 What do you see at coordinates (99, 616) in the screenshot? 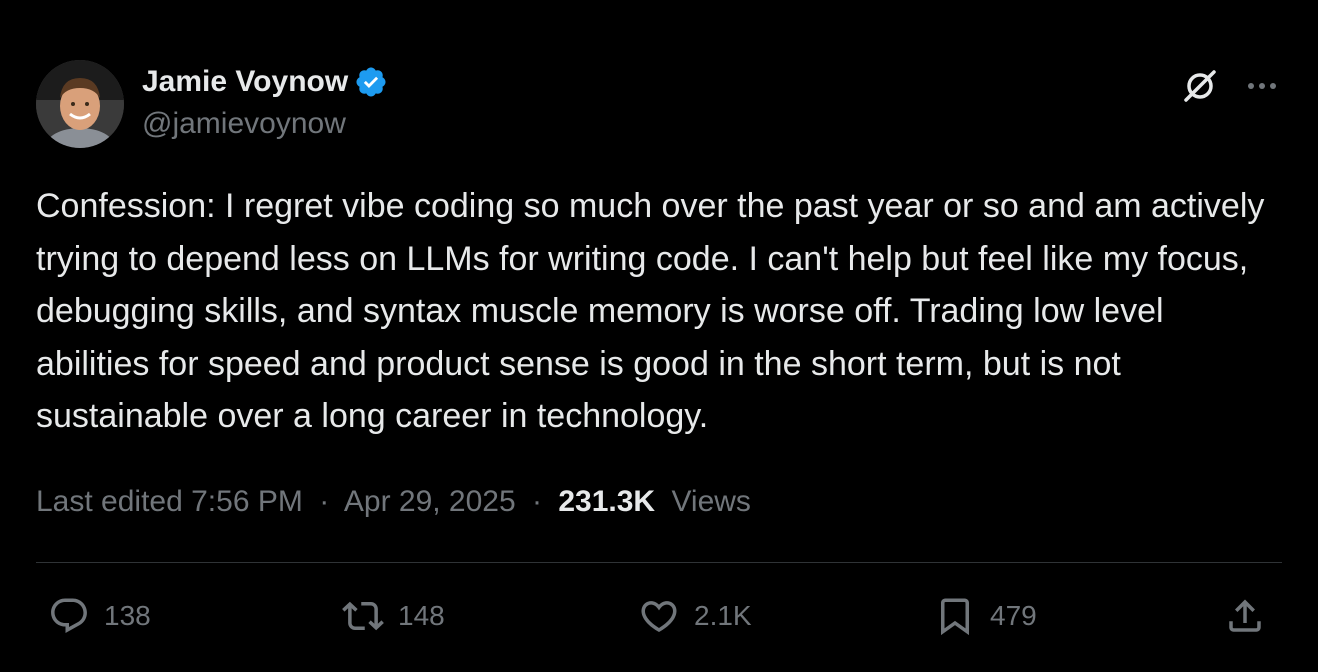
I see `reply-button: 138` at bounding box center [99, 616].